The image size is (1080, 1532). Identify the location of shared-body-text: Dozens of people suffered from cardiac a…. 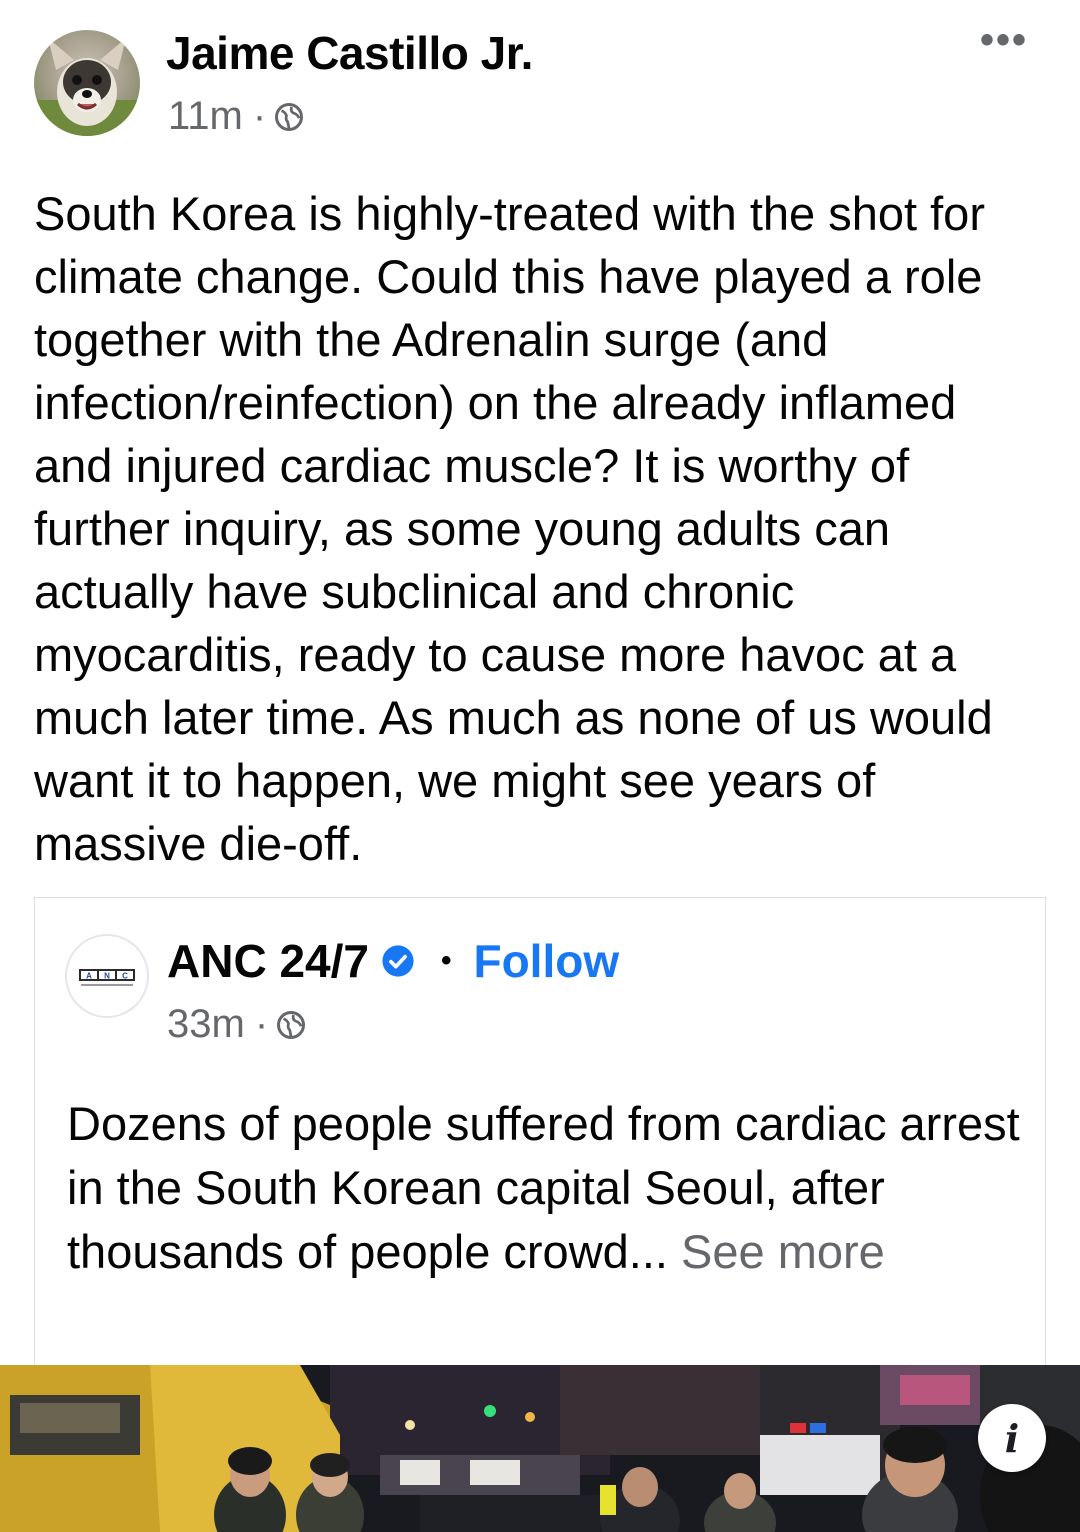
(547, 1188).